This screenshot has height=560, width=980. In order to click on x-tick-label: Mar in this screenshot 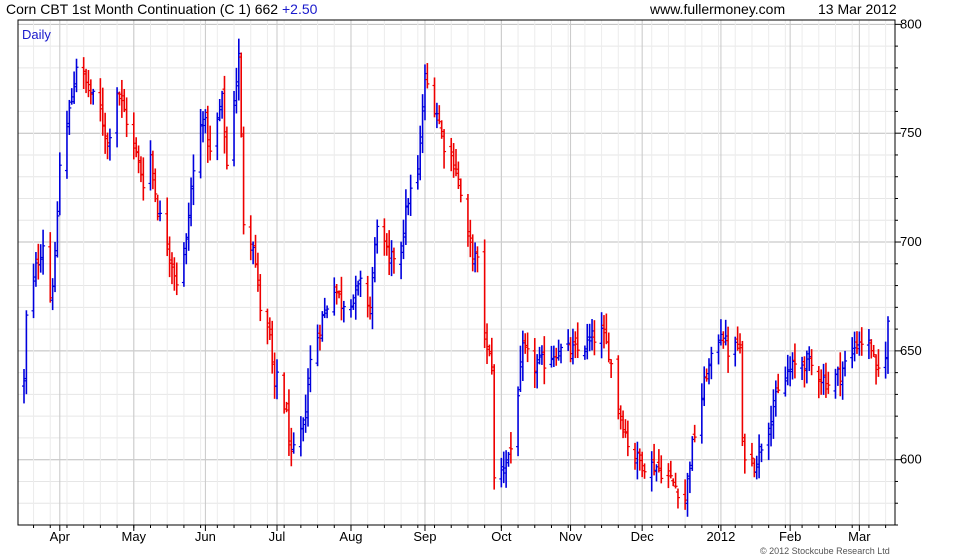, I will do `click(859, 536)`.